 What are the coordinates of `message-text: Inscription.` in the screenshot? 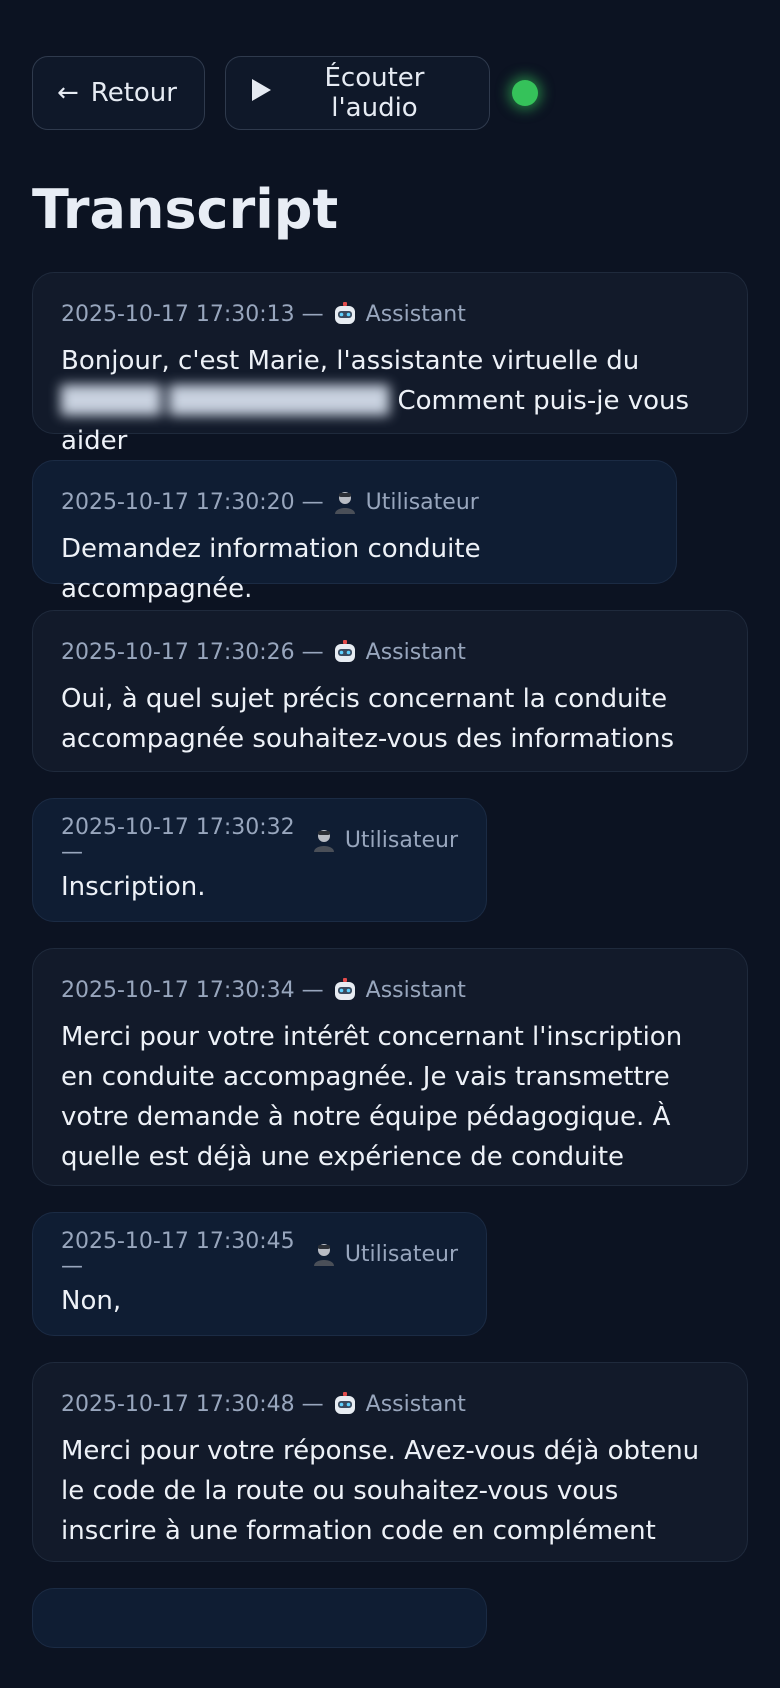 It's located at (133, 887).